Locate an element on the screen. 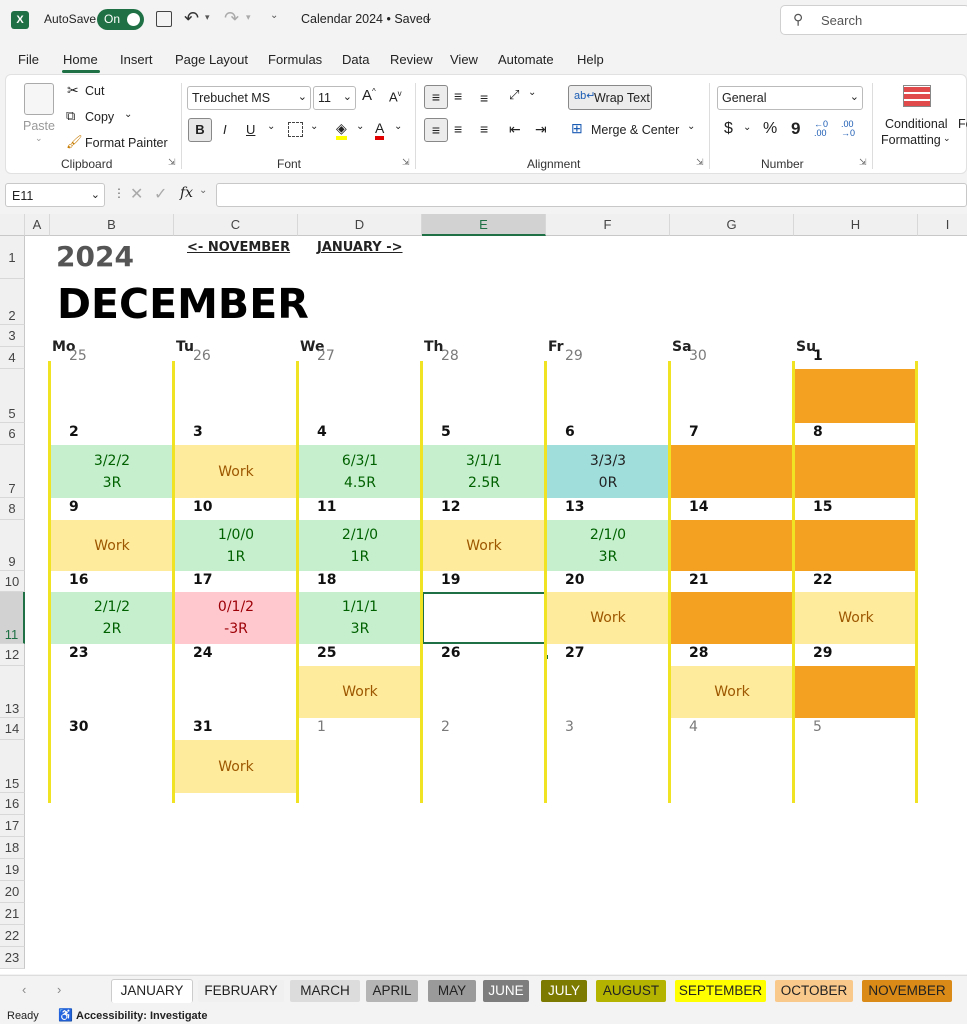  sheet-tab-january: JANUARY is located at coordinates (152, 991).